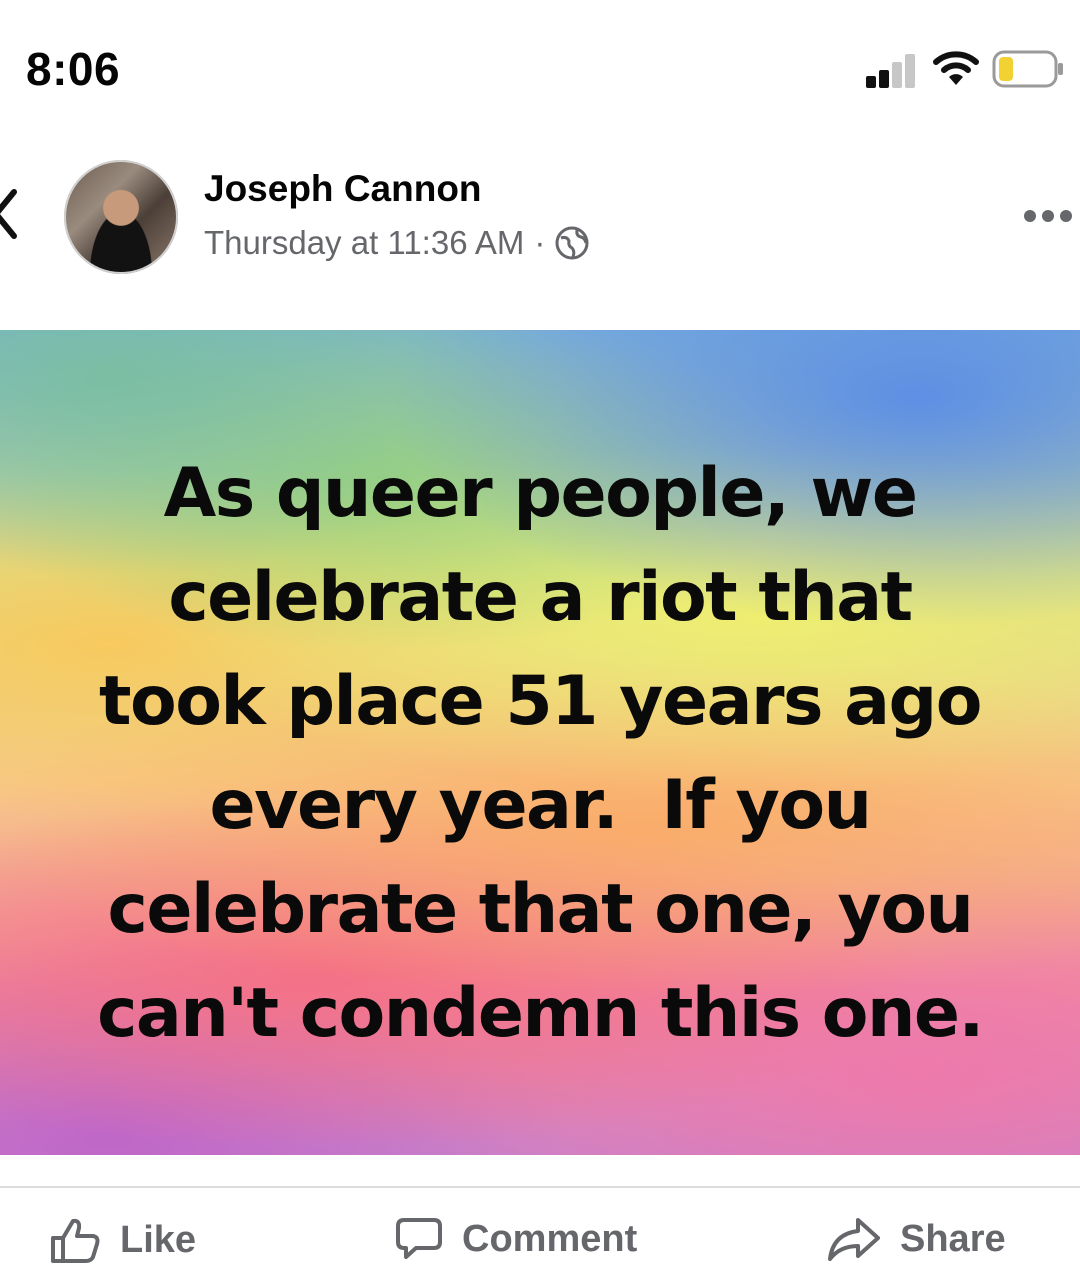 The image size is (1080, 1264). What do you see at coordinates (75, 1240) in the screenshot?
I see `thumbs-up-icon` at bounding box center [75, 1240].